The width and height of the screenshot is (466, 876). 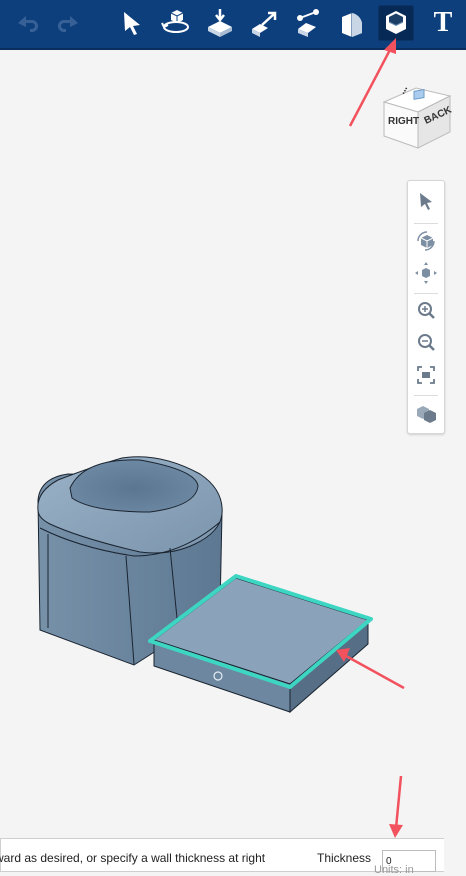 I want to click on fit-to-view-icon, so click(x=426, y=375).